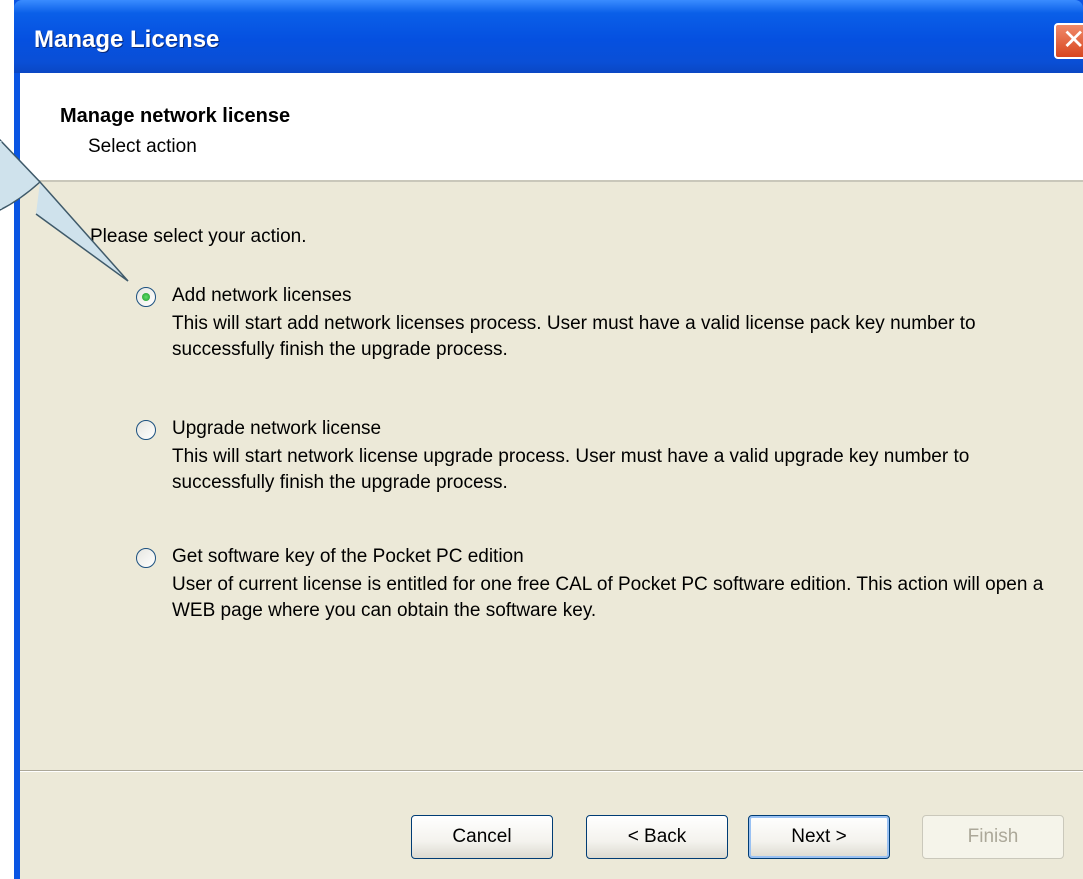  What do you see at coordinates (819, 837) in the screenshot?
I see `next-button: Next >` at bounding box center [819, 837].